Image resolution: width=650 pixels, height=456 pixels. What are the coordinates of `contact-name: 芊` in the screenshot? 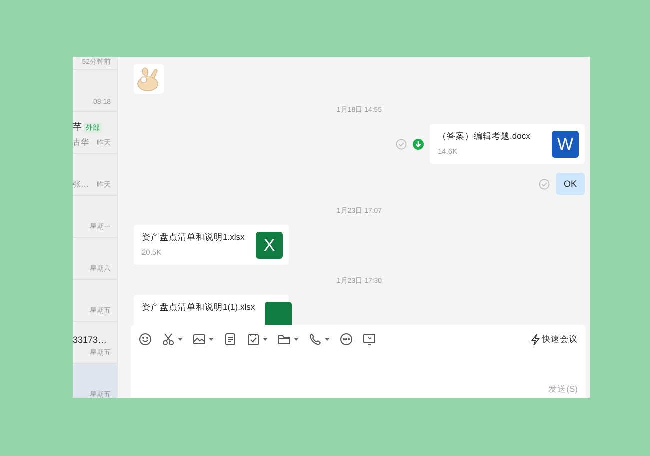 It's located at (77, 127).